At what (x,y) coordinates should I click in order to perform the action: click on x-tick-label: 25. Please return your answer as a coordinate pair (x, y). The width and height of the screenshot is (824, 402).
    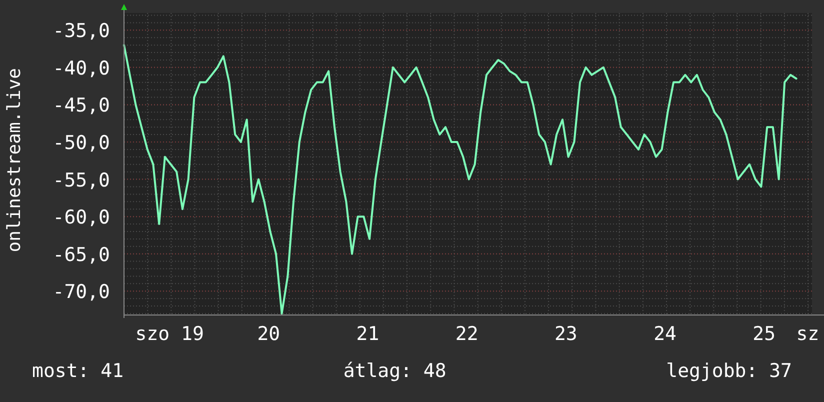
    Looking at the image, I should click on (764, 334).